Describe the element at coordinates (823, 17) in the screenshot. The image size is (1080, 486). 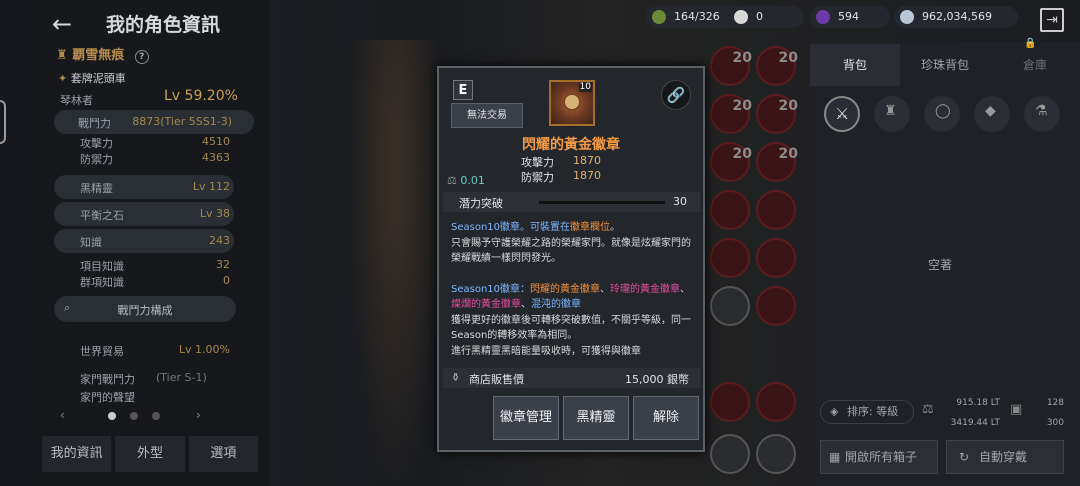
I see `dark-orb-icon` at that location.